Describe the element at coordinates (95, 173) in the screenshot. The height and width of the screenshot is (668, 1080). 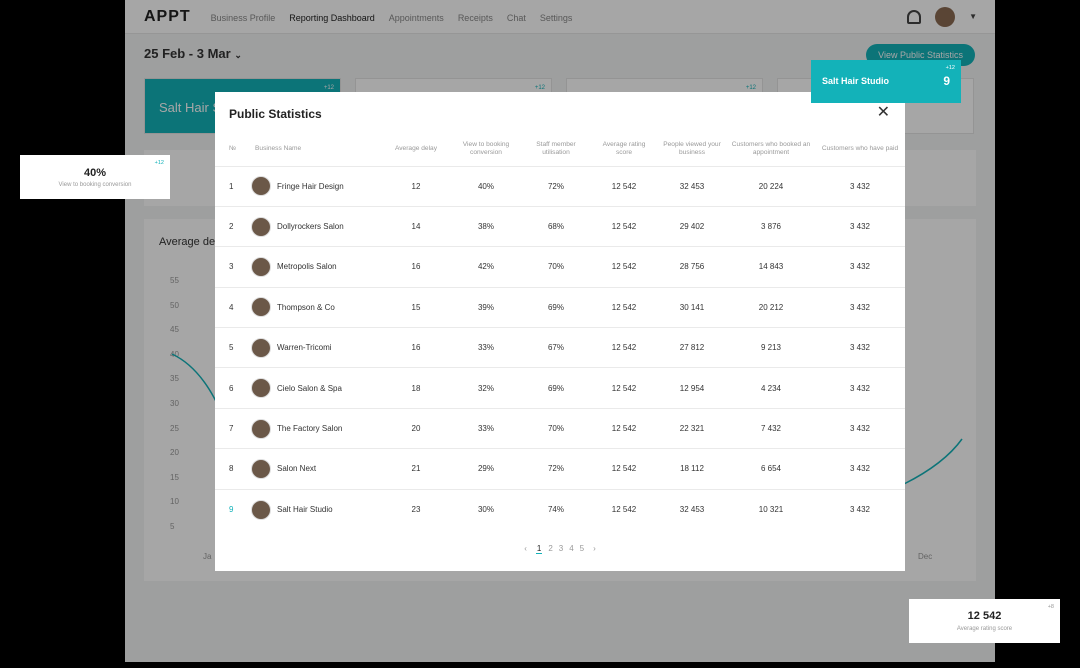
I see `conversion-value: 40%` at that location.